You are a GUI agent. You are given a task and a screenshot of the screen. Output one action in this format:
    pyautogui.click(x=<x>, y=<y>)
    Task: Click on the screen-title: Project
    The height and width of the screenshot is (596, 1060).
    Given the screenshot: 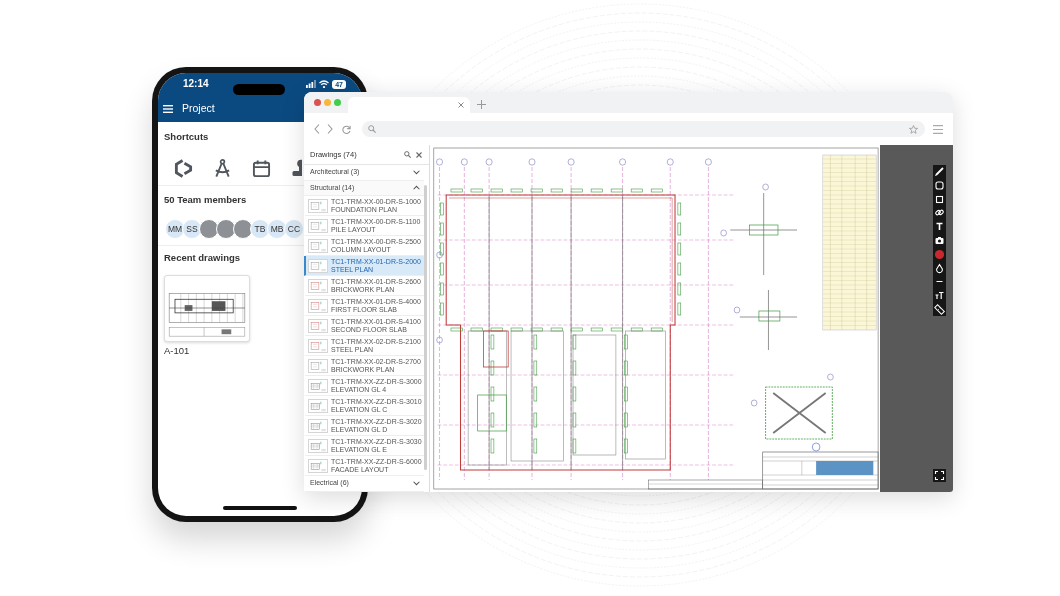 What is the action you would take?
    pyautogui.click(x=198, y=108)
    